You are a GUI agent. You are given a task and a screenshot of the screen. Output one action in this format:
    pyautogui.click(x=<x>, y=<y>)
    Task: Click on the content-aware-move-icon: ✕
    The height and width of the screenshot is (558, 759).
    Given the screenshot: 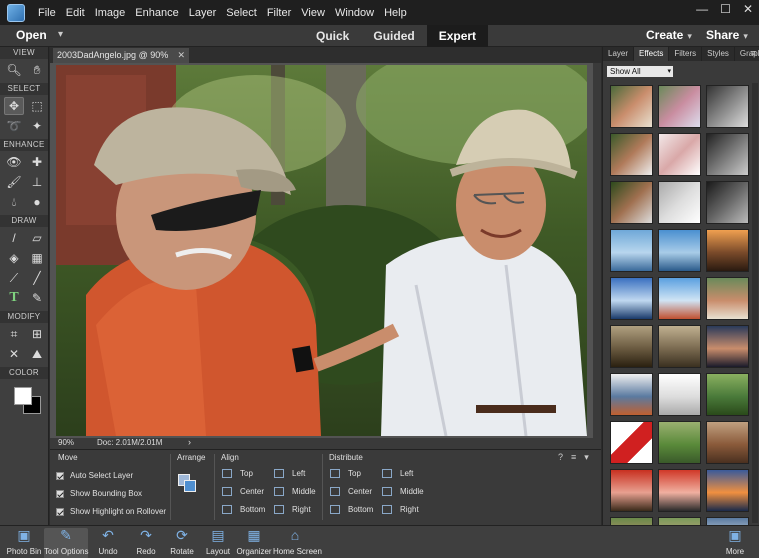 What is the action you would take?
    pyautogui.click(x=14, y=354)
    